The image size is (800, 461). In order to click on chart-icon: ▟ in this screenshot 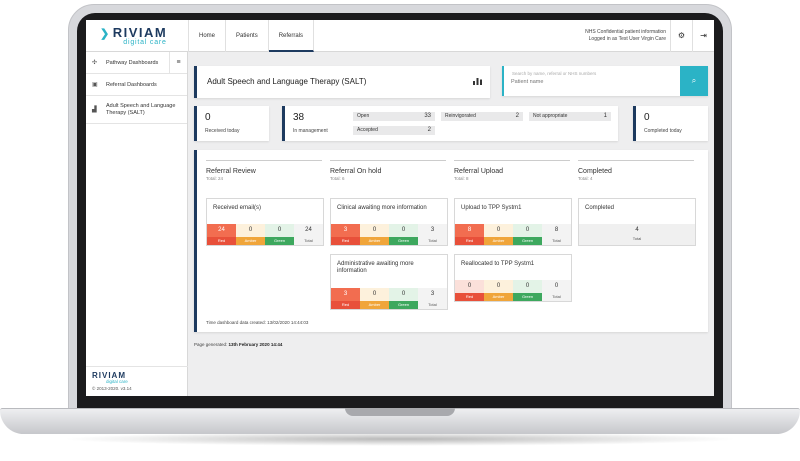, I will do `click(94, 110)`.